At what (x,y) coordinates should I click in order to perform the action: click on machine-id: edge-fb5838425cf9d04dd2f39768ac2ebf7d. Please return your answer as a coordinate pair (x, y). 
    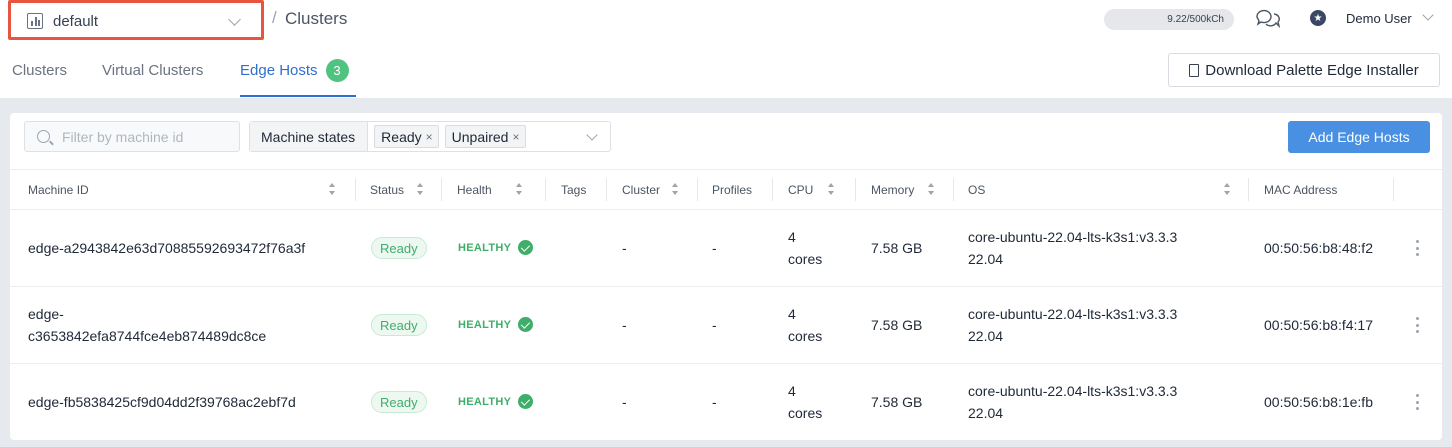
    Looking at the image, I should click on (162, 402).